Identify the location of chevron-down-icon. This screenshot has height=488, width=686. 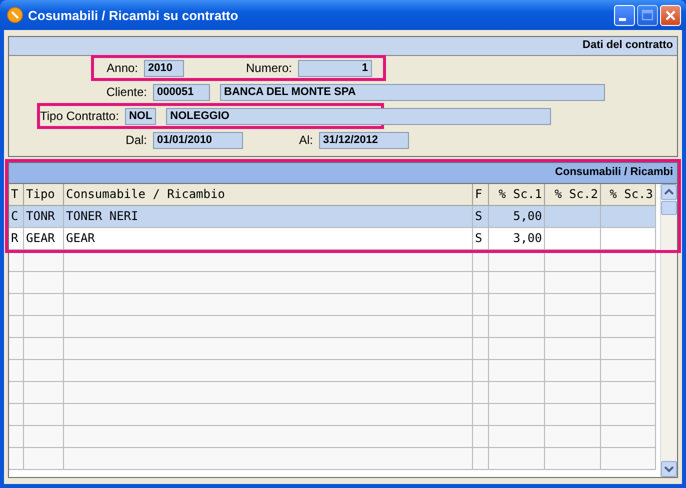
(669, 469).